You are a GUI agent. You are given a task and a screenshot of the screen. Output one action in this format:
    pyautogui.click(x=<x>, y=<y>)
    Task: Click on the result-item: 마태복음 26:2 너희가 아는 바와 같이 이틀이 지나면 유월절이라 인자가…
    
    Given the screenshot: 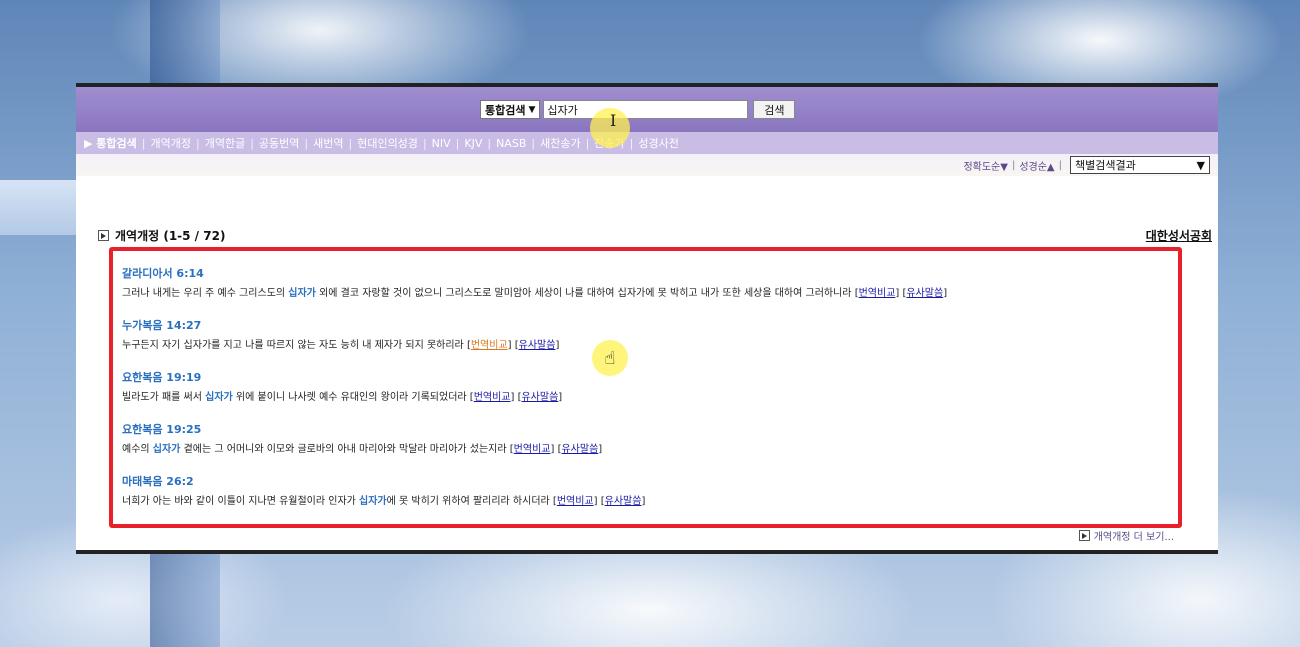 What is the action you would take?
    pyautogui.click(x=383, y=490)
    